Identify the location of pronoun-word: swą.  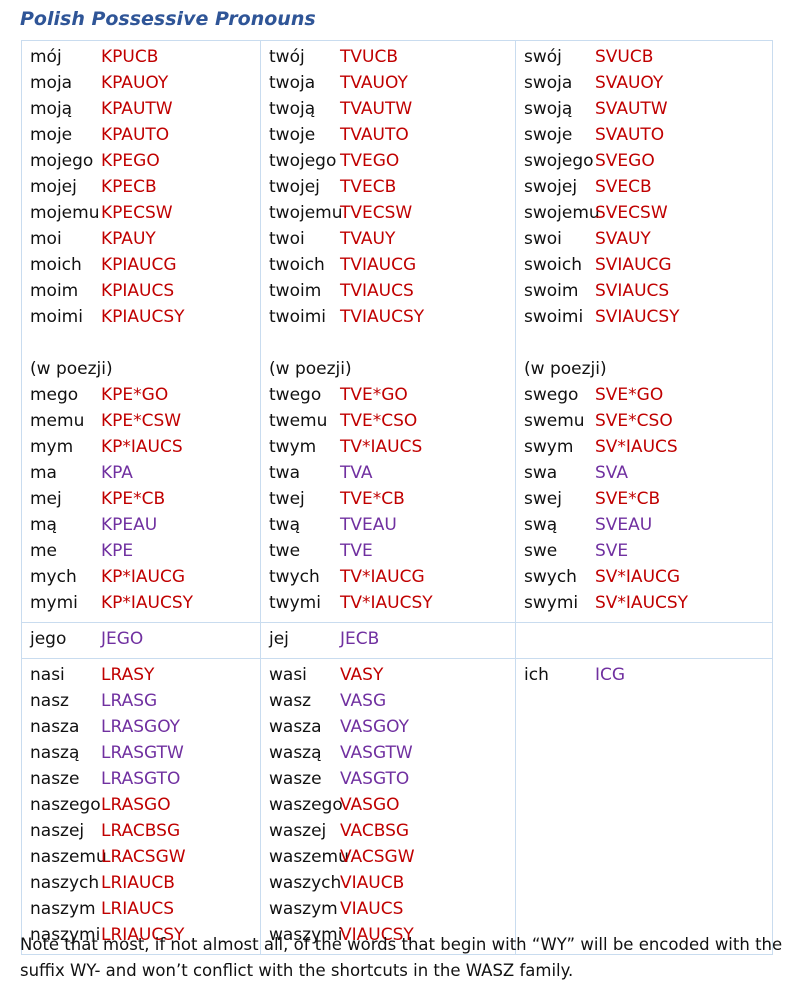
(541, 525).